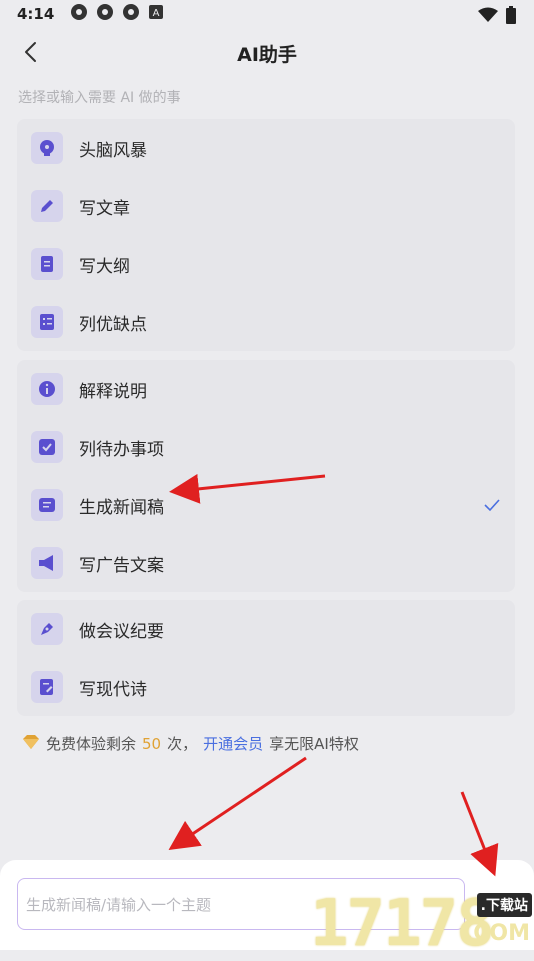  Describe the element at coordinates (113, 391) in the screenshot. I see `task-label: 解释说明` at that location.